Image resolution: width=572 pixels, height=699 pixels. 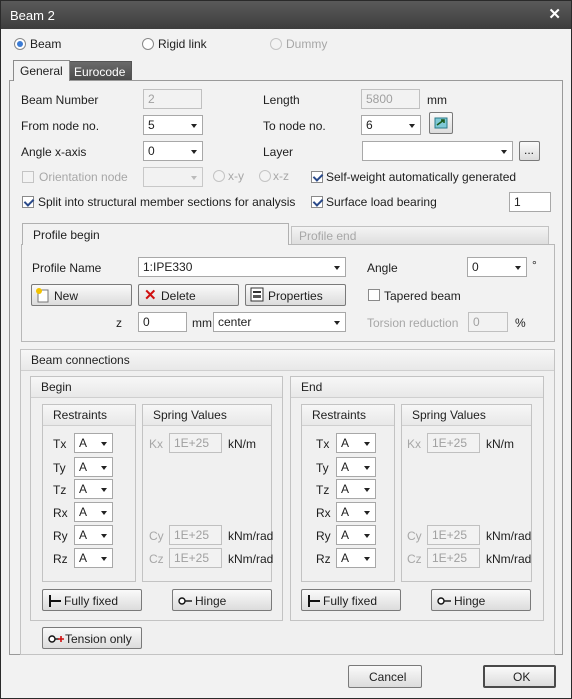 I want to click on end-spring-header: Spring Values, so click(x=466, y=415).